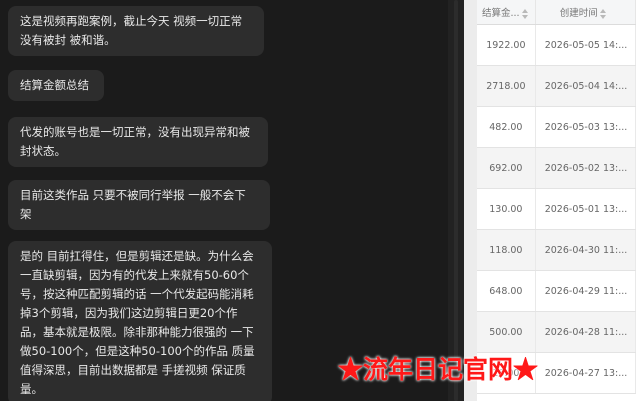 The width and height of the screenshot is (636, 401). I want to click on message-line: 代发的账号也是一切正常，没有出现异常和被, so click(135, 132).